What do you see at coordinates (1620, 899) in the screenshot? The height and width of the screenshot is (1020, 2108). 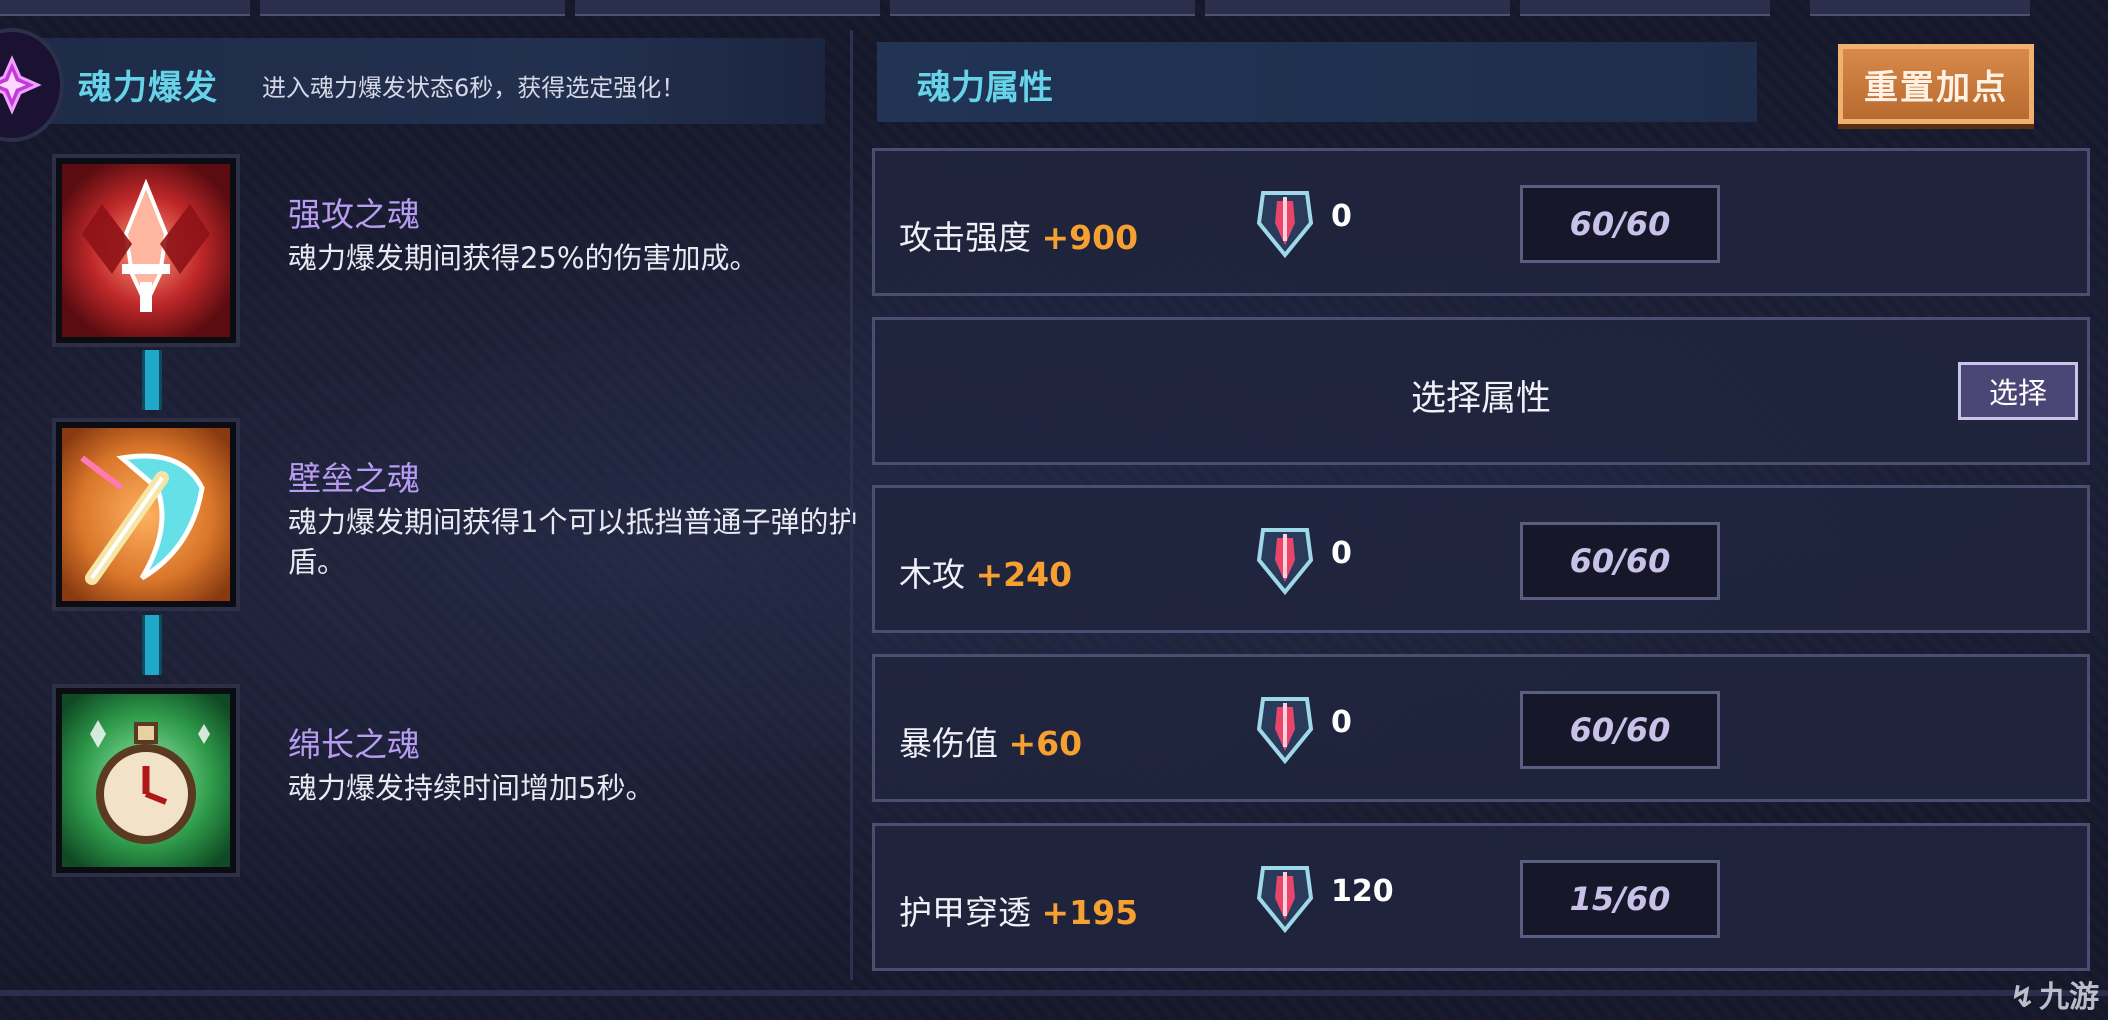 I see `attribute-level: 15/60` at bounding box center [1620, 899].